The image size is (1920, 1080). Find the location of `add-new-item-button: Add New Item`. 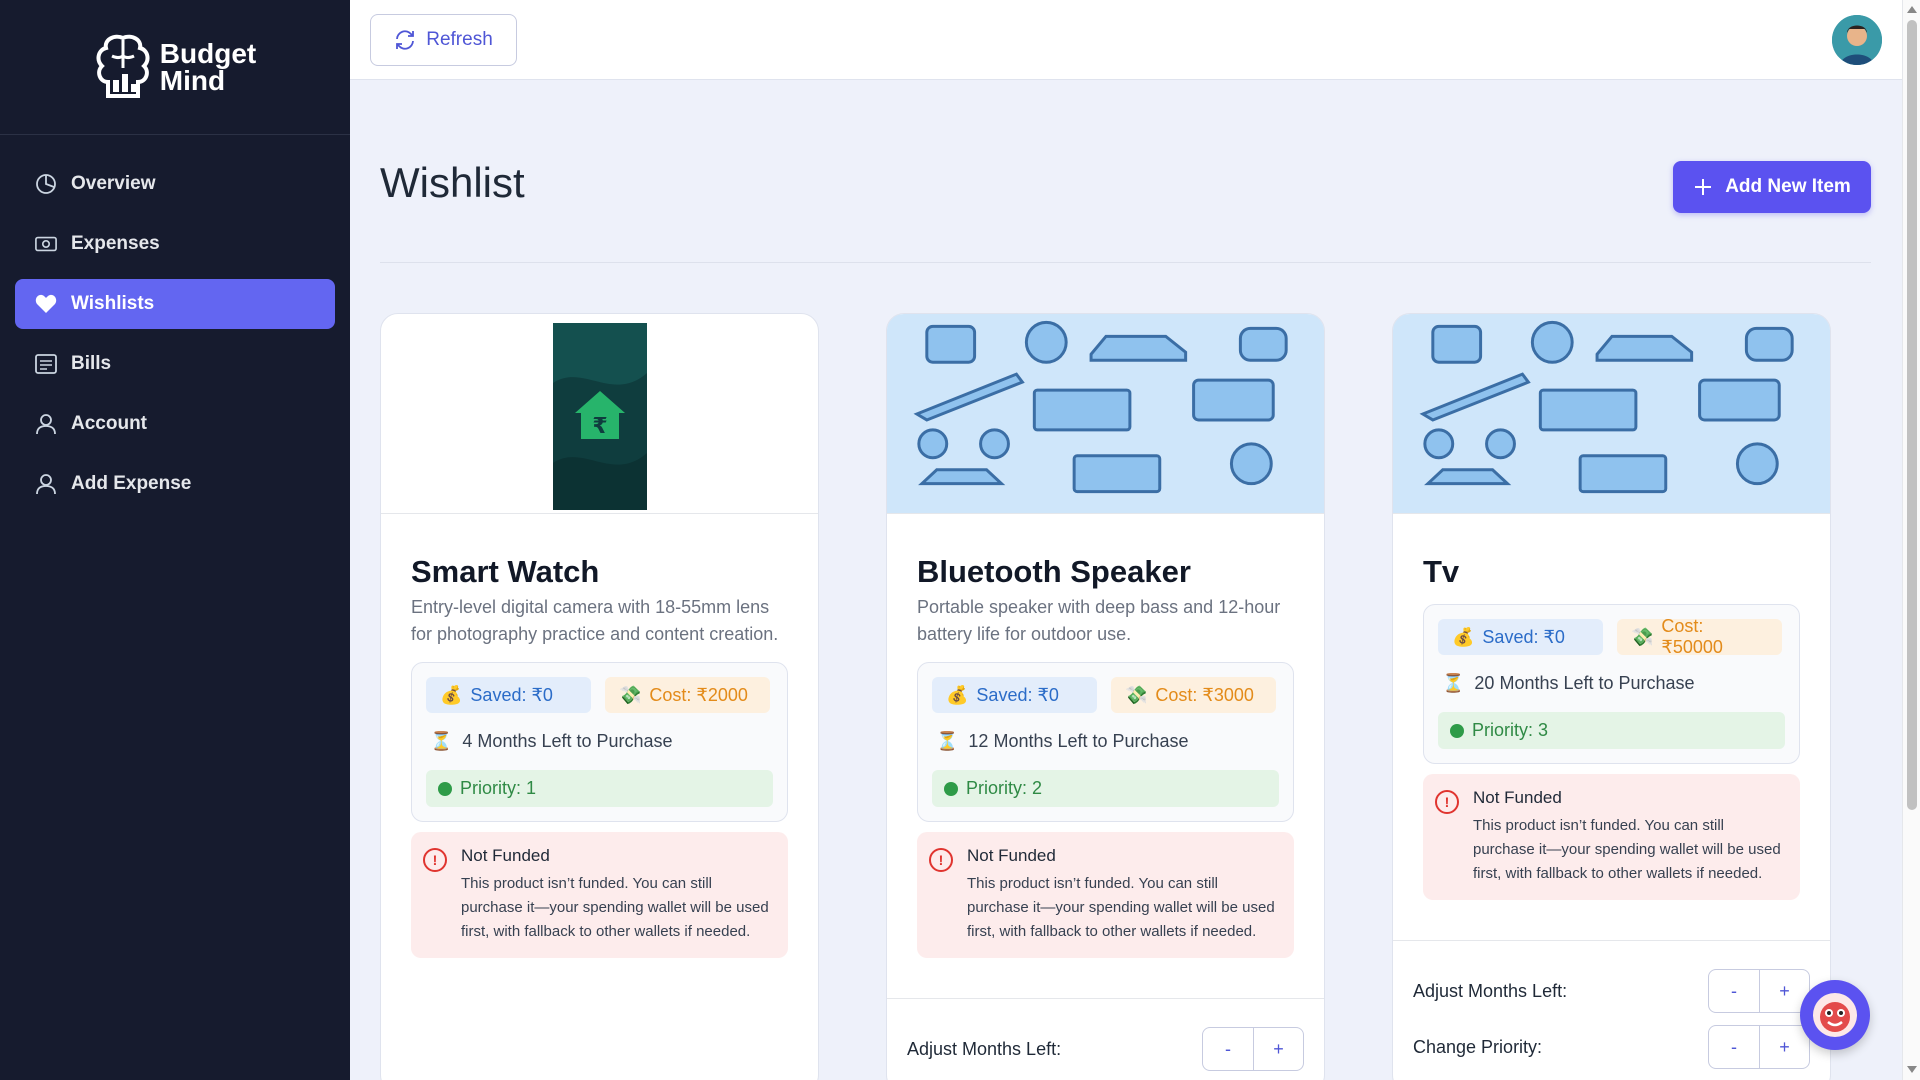

add-new-item-button: Add New Item is located at coordinates (1772, 187).